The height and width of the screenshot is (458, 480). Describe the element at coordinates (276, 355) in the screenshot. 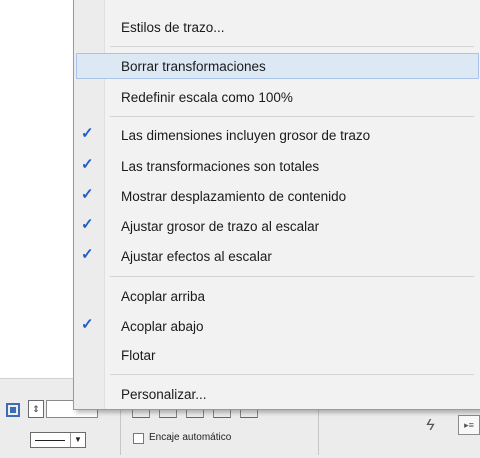

I see `menu-item-float: Flotar` at that location.